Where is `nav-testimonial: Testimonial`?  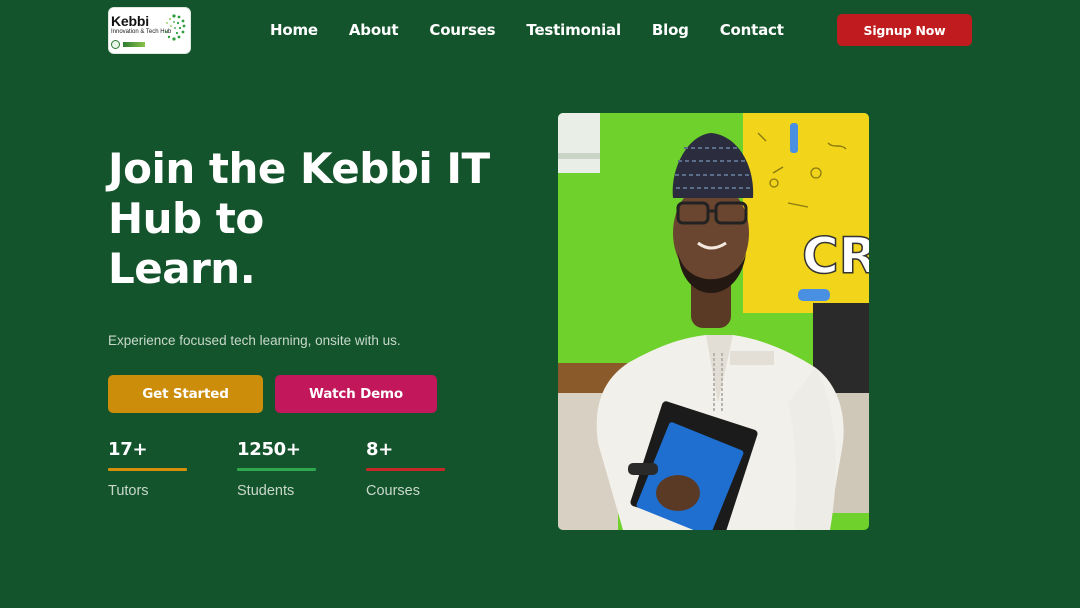
nav-testimonial: Testimonial is located at coordinates (573, 30).